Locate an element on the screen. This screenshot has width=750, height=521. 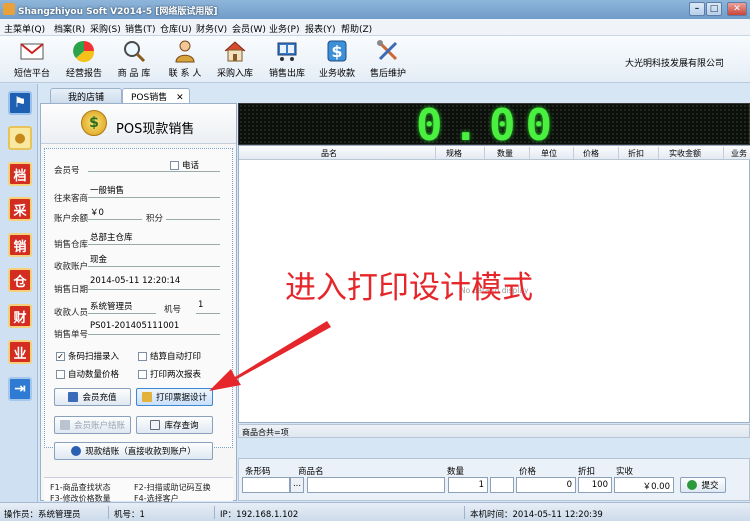
toolbar-products-button: 商 品 库 is located at coordinates (134, 59).